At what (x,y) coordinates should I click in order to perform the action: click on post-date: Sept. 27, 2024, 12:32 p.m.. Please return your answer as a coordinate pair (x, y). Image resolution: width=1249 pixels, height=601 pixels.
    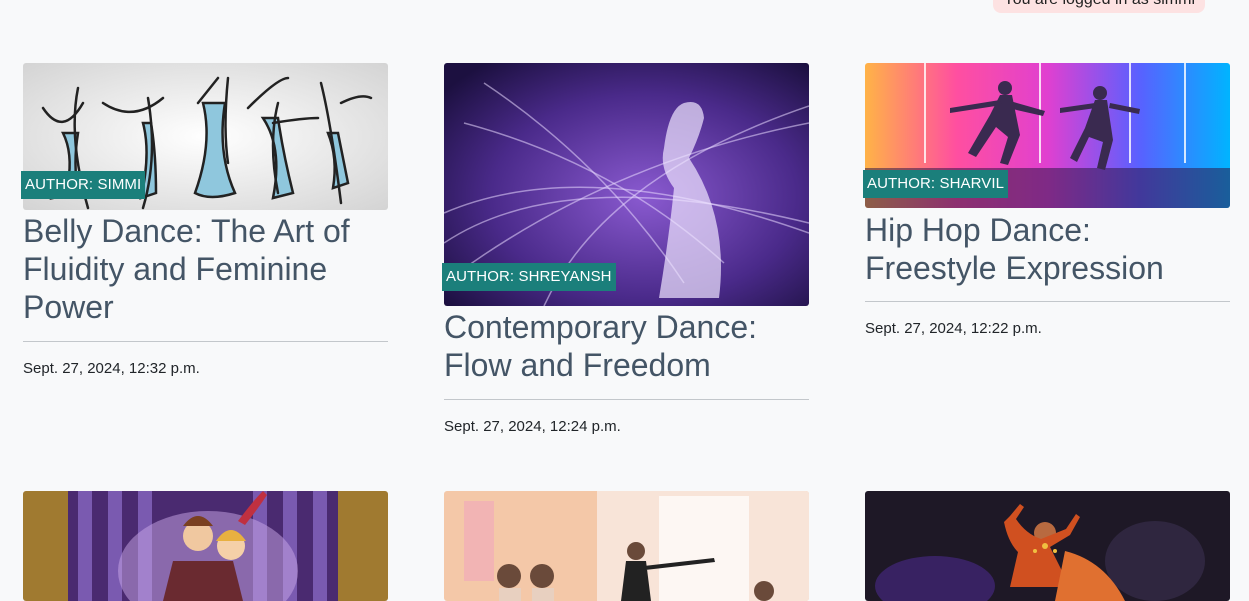
    Looking at the image, I should click on (111, 368).